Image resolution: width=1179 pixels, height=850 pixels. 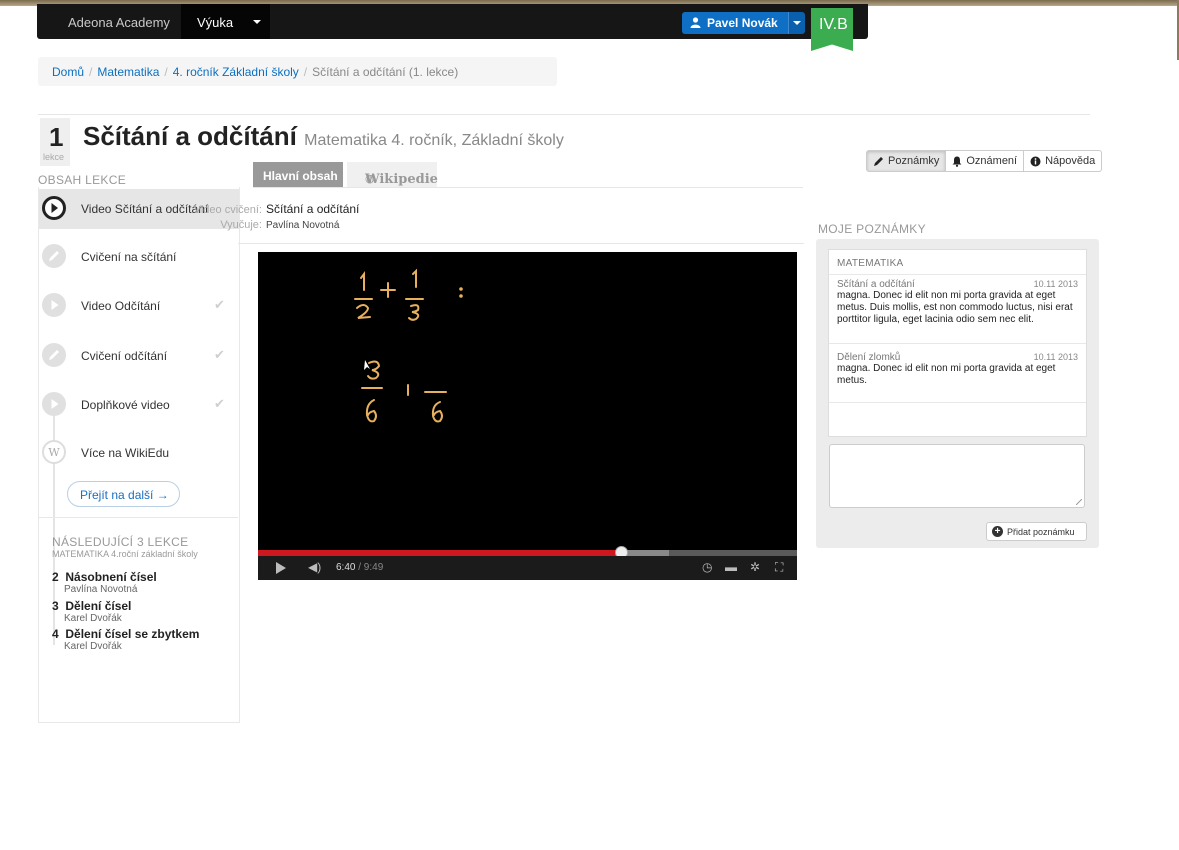 I want to click on svg-text: W, so click(x=54, y=452).